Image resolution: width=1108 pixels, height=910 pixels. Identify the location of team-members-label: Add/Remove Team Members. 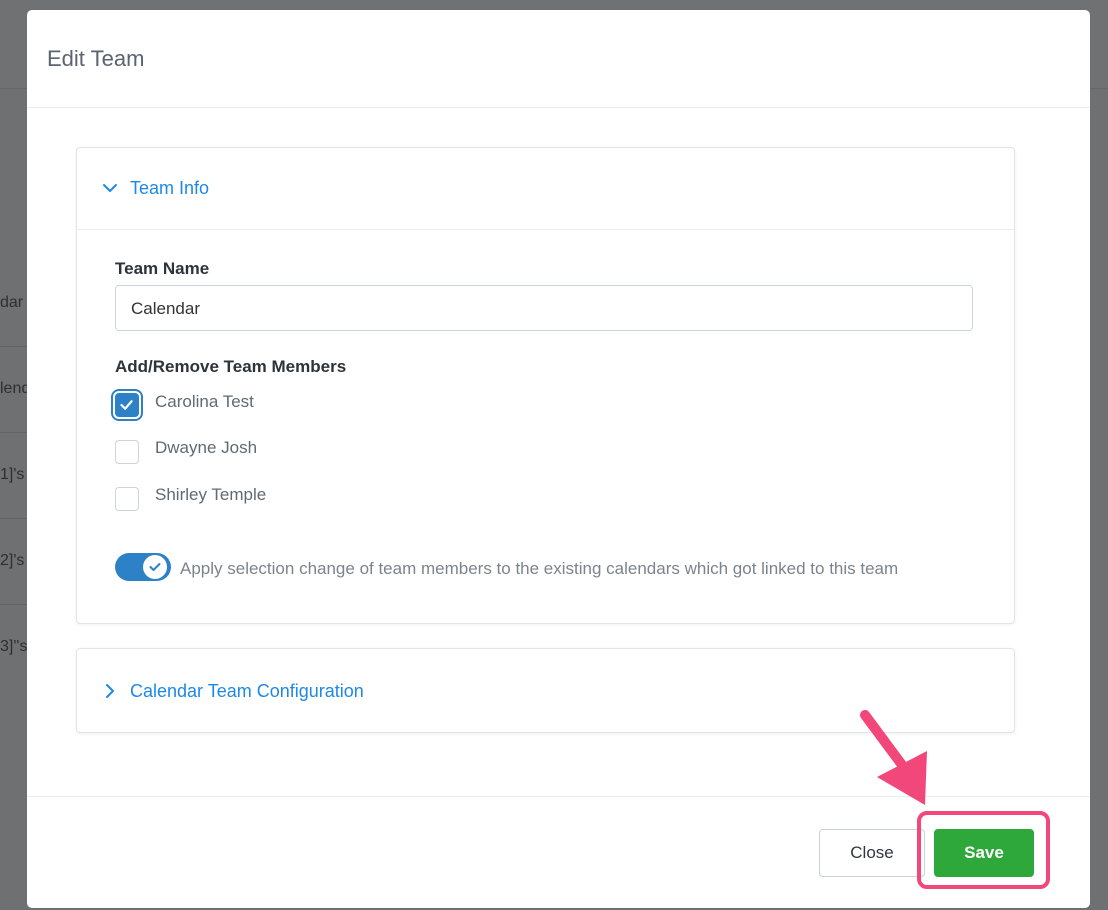
(231, 366).